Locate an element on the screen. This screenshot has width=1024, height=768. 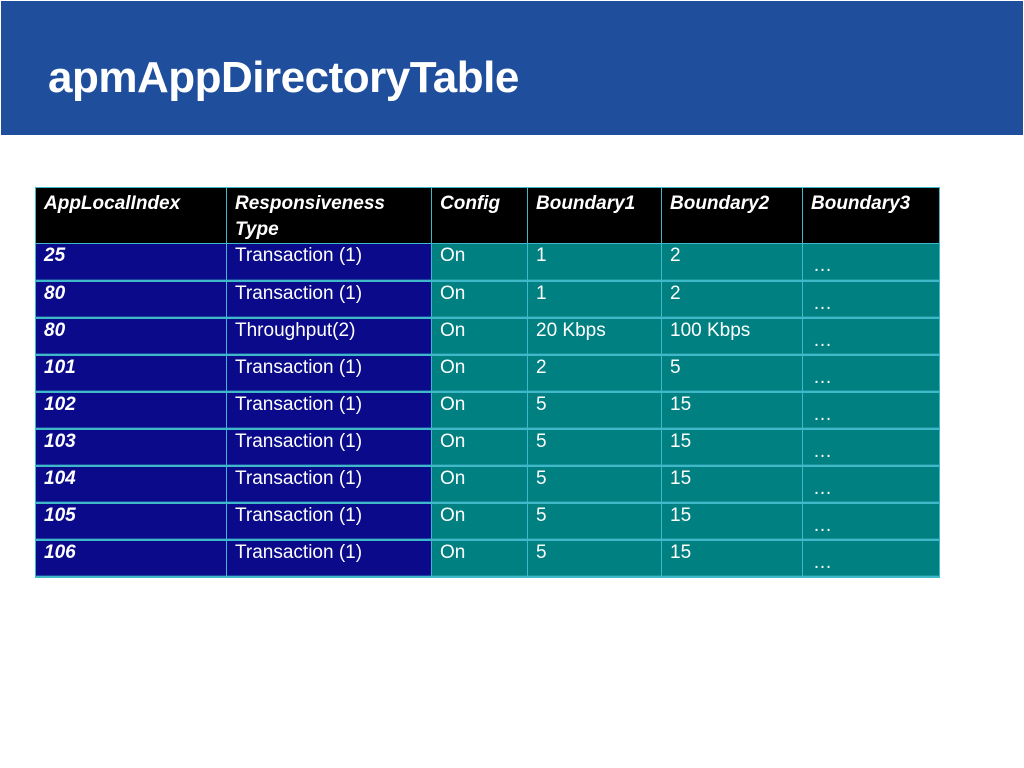
cell-responsiveness-type: Throughput(2) is located at coordinates (329, 336).